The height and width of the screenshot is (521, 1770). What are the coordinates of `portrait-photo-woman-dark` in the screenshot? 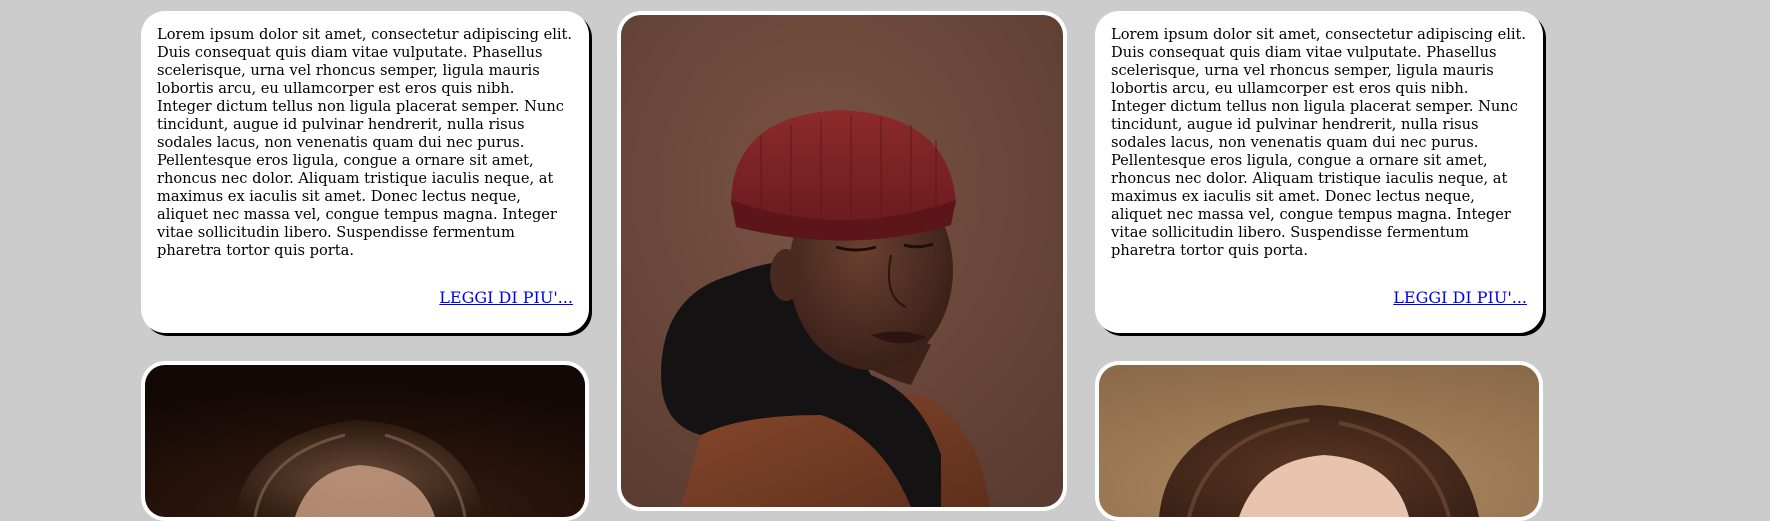 It's located at (365, 441).